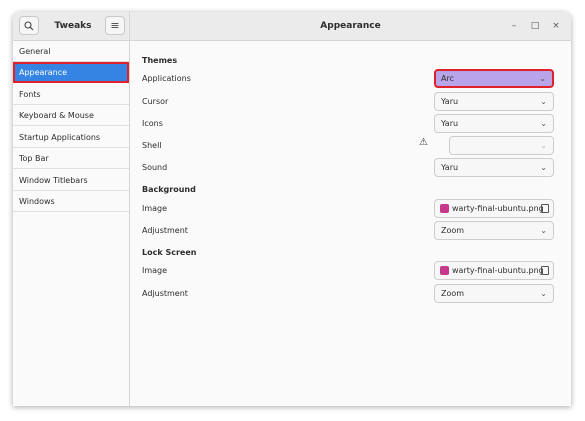  What do you see at coordinates (71, 115) in the screenshot?
I see `sidebar-item-keyboard-mouse: Keyboard & Mouse` at bounding box center [71, 115].